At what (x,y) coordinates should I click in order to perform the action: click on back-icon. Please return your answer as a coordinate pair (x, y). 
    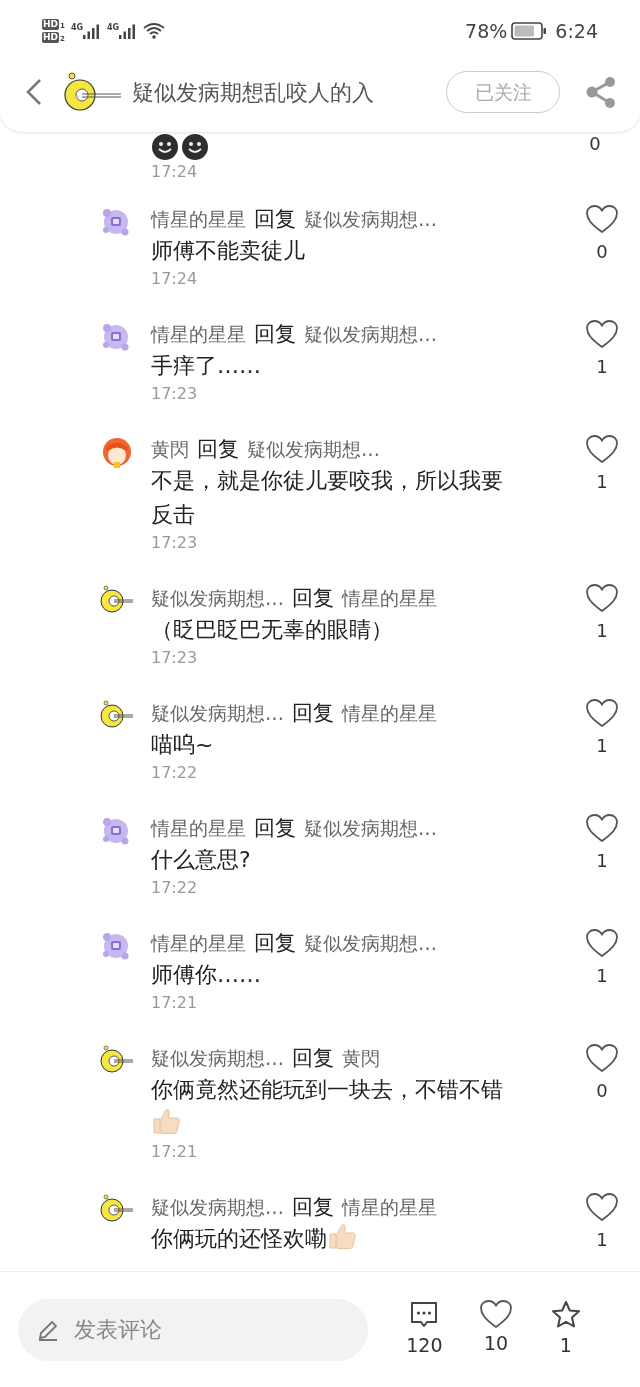
    Looking at the image, I should click on (34, 92).